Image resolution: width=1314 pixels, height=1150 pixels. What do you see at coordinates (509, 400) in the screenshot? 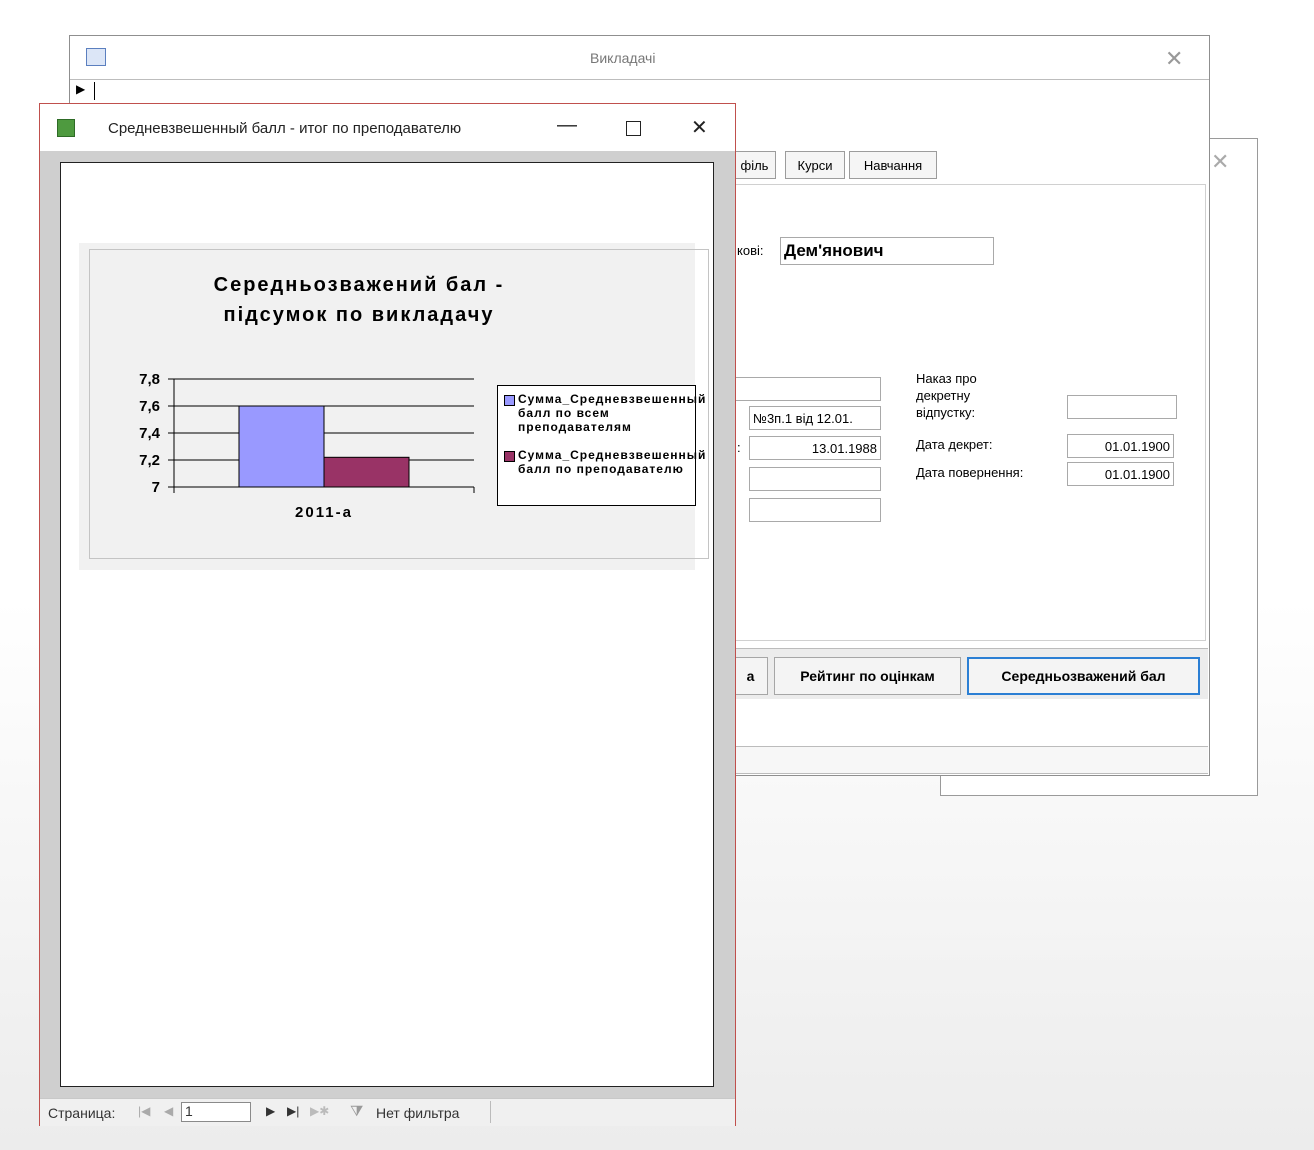
I see `legend-swatch-all` at bounding box center [509, 400].